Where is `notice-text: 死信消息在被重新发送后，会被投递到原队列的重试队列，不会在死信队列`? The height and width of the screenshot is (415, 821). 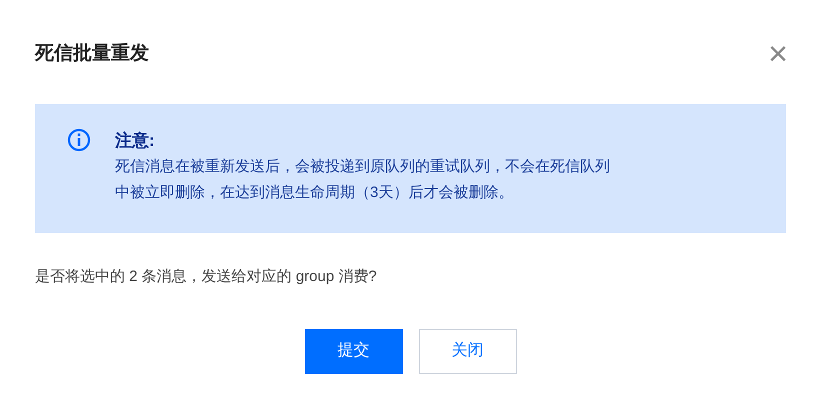 notice-text: 死信消息在被重新发送后，会被投递到原队列的重试队列，不会在死信队列 is located at coordinates (362, 167).